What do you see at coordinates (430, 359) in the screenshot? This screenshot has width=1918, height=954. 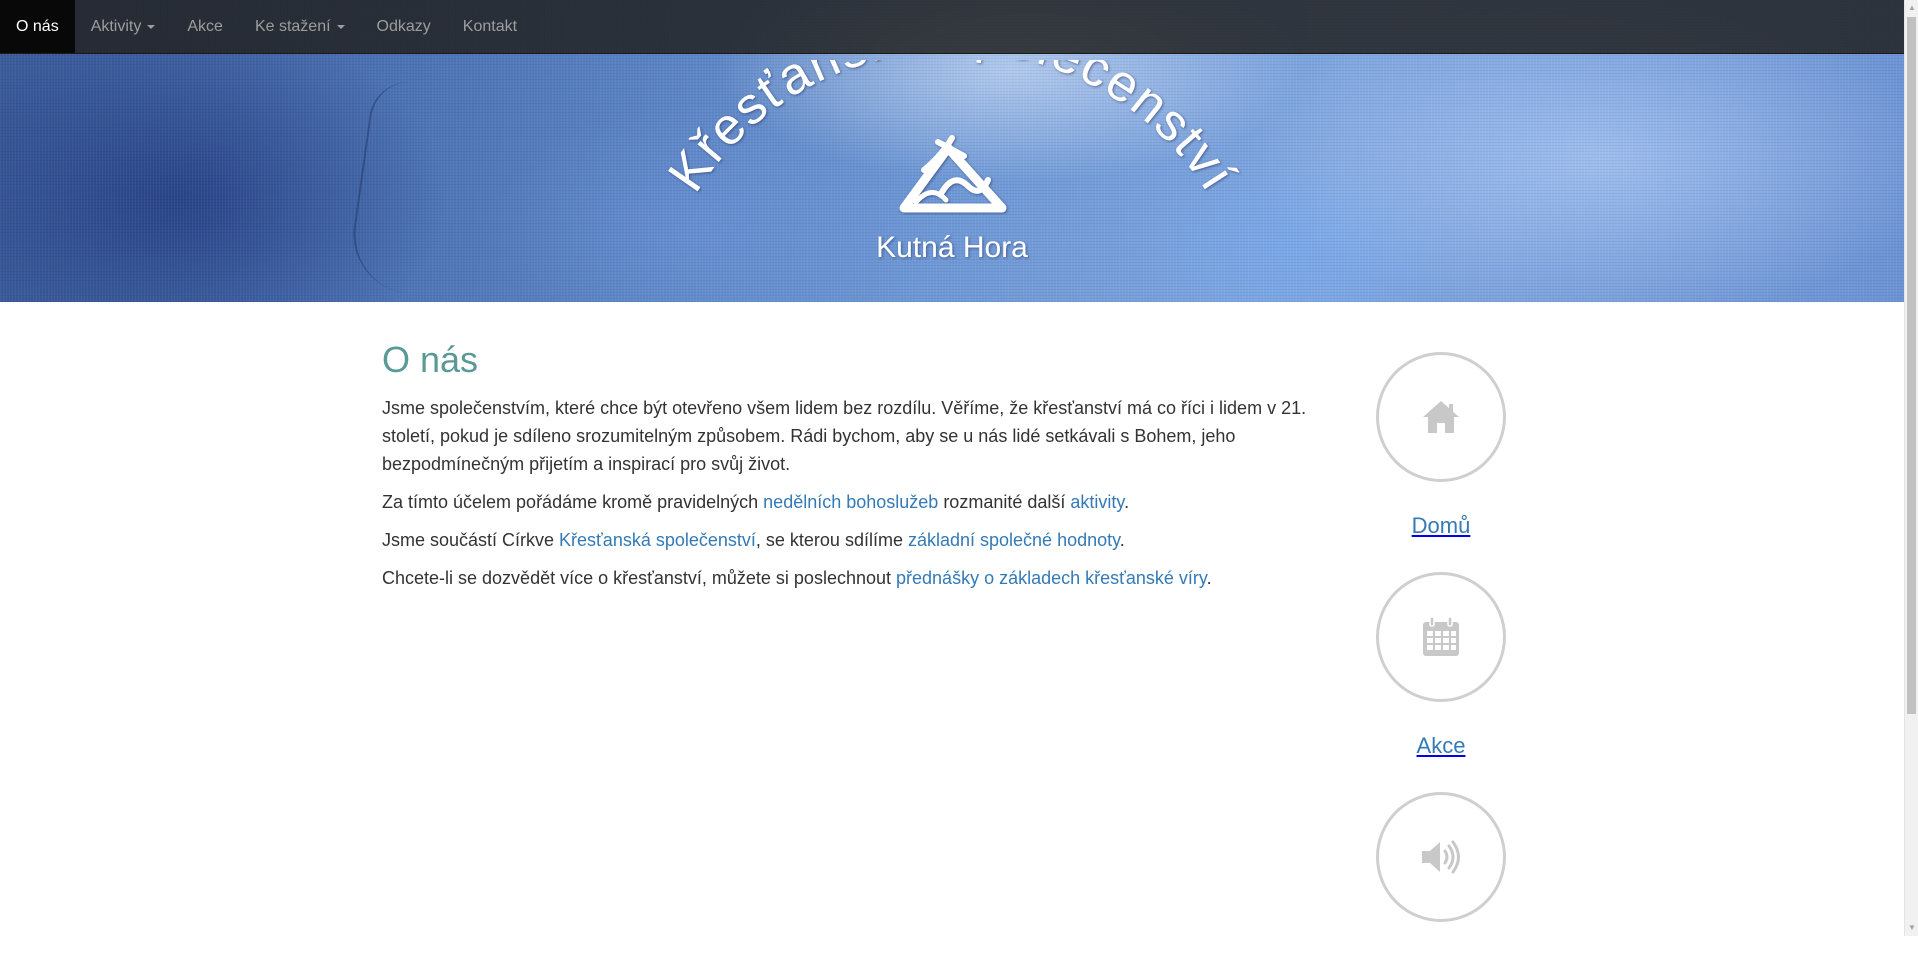 I see `page-title: O nás` at bounding box center [430, 359].